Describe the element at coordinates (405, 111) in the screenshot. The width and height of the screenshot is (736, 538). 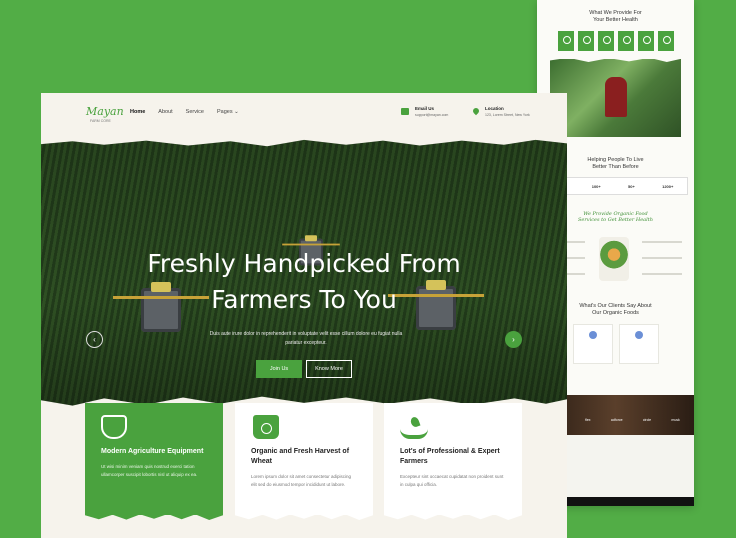
I see `mail-icon` at that location.